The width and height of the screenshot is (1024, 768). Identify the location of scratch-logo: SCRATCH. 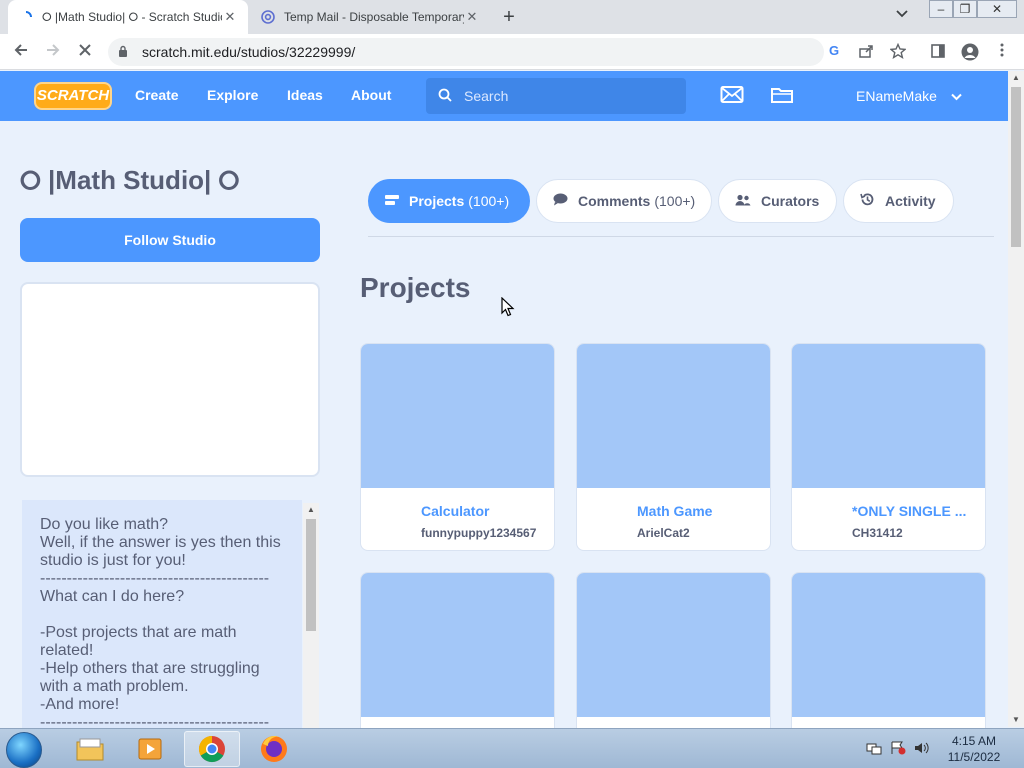
(73, 96).